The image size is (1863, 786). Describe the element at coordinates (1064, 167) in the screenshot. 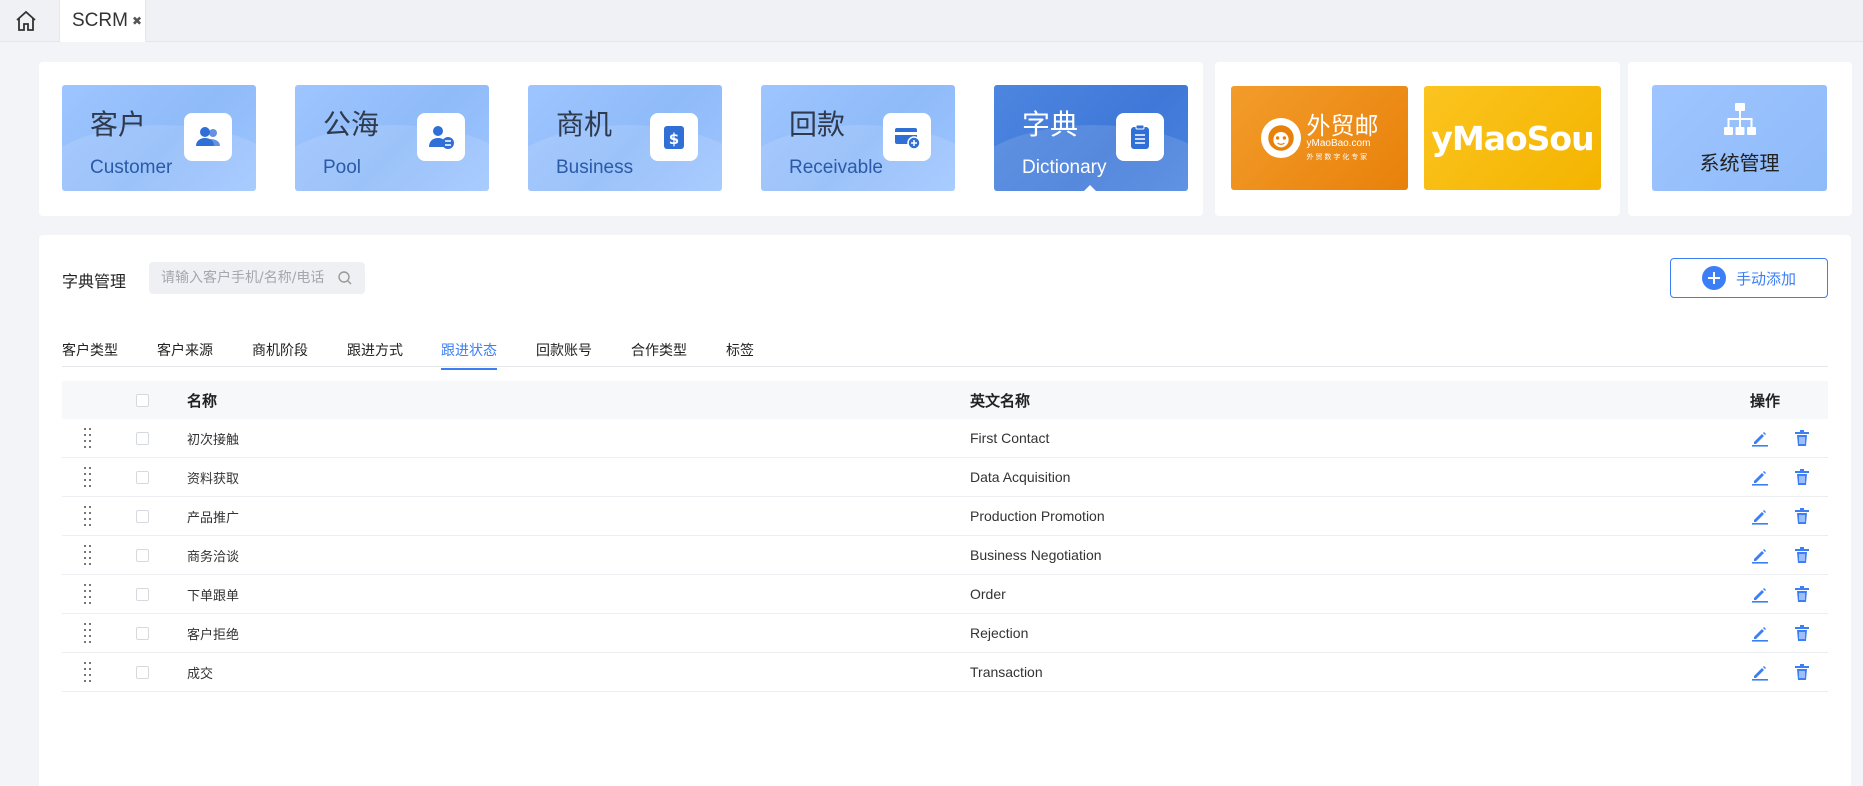

I see `module-subtitle: Dictionary` at that location.